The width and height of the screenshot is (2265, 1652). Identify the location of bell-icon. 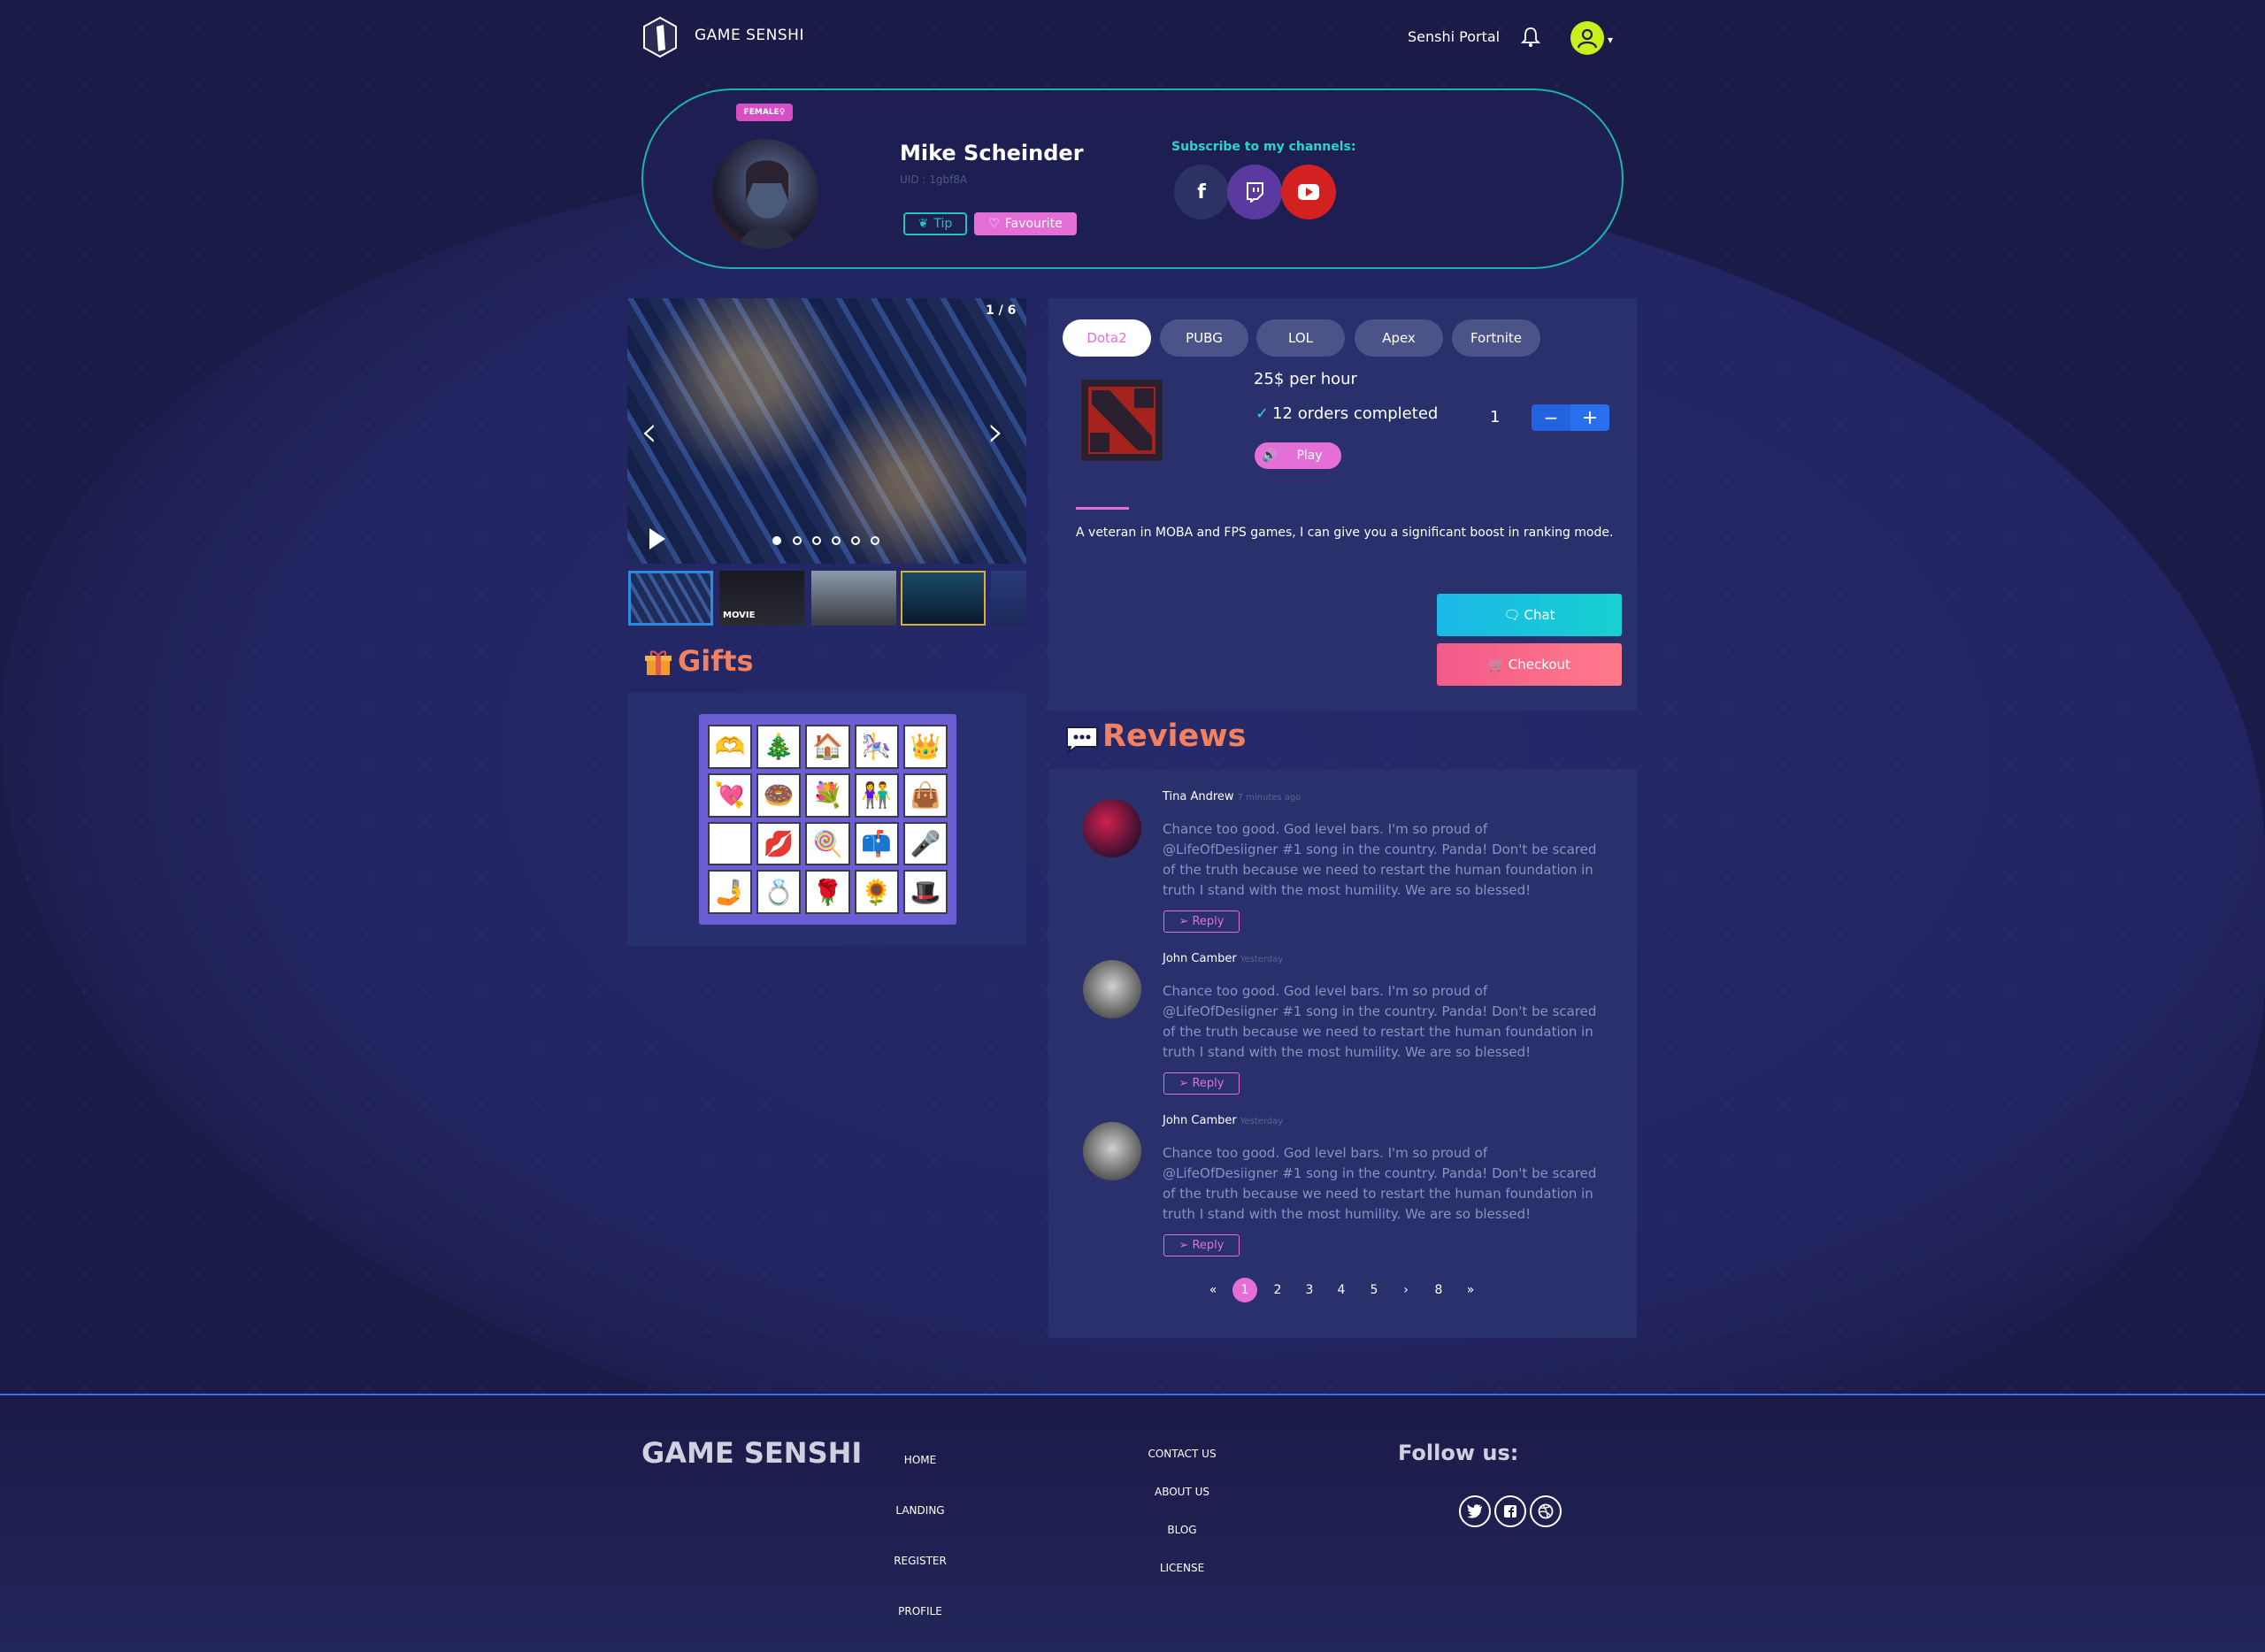
(1530, 37).